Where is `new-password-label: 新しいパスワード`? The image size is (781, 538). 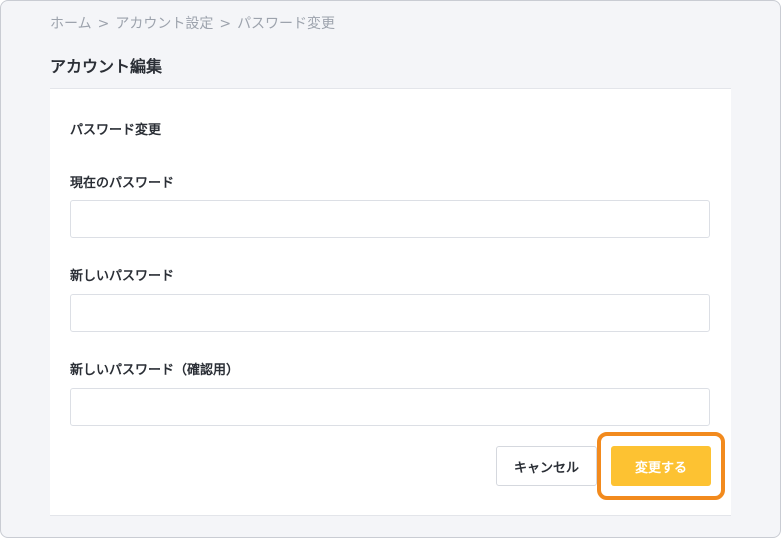 new-password-label: 新しいパスワード is located at coordinates (122, 276).